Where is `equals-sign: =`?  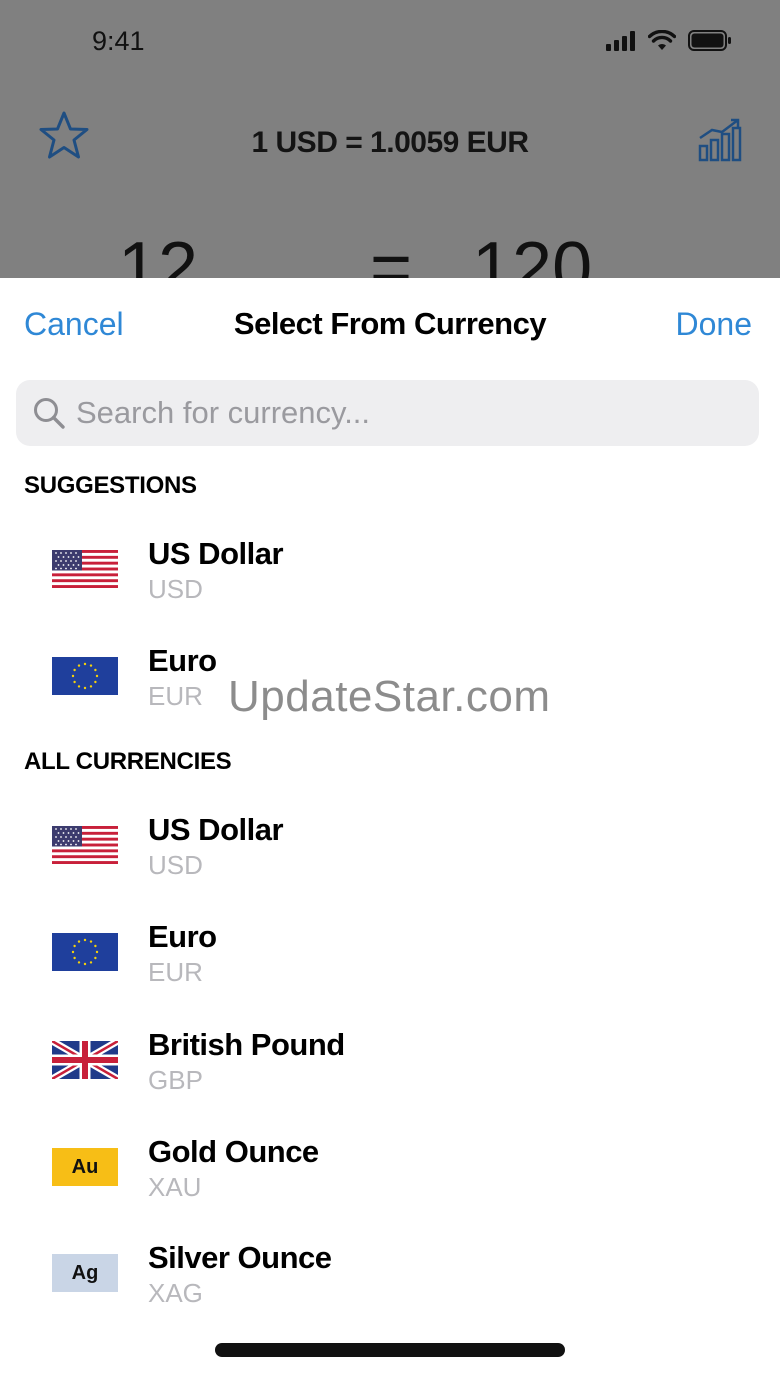
equals-sign: = is located at coordinates (391, 253).